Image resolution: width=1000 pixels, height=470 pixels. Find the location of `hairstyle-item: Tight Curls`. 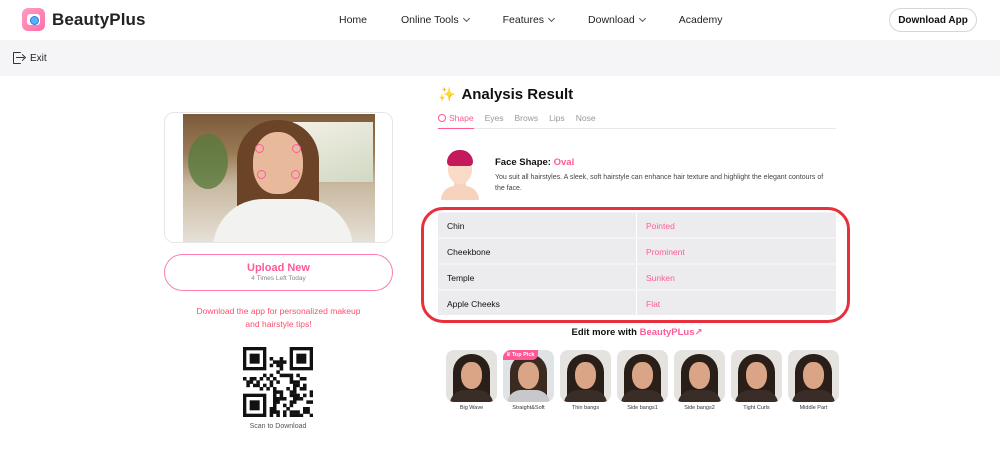

hairstyle-item: Tight Curls is located at coordinates (756, 382).